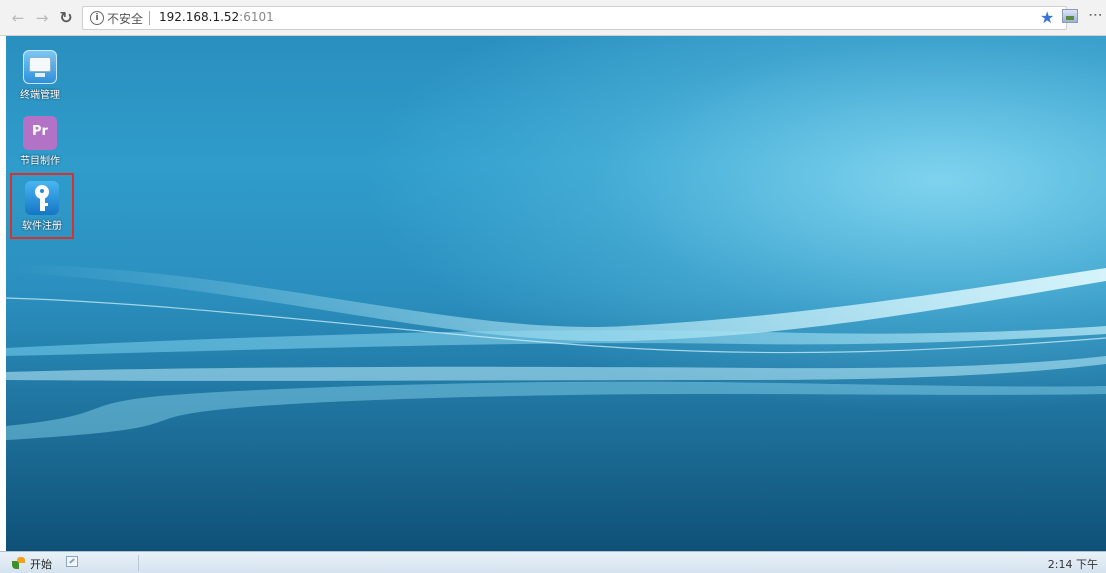  What do you see at coordinates (1047, 17) in the screenshot?
I see `star-icon: ★` at bounding box center [1047, 17].